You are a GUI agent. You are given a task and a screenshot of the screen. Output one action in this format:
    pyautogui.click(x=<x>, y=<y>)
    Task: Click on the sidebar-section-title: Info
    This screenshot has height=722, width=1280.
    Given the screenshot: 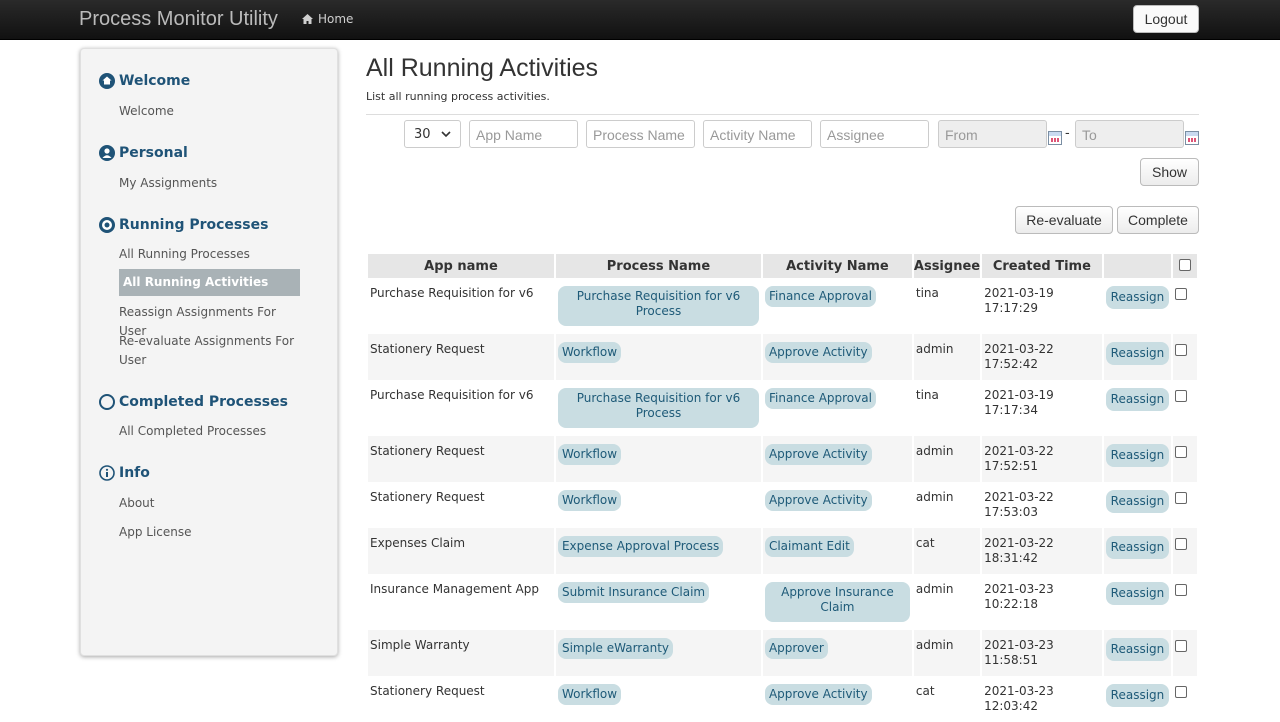 What is the action you would take?
    pyautogui.click(x=134, y=473)
    